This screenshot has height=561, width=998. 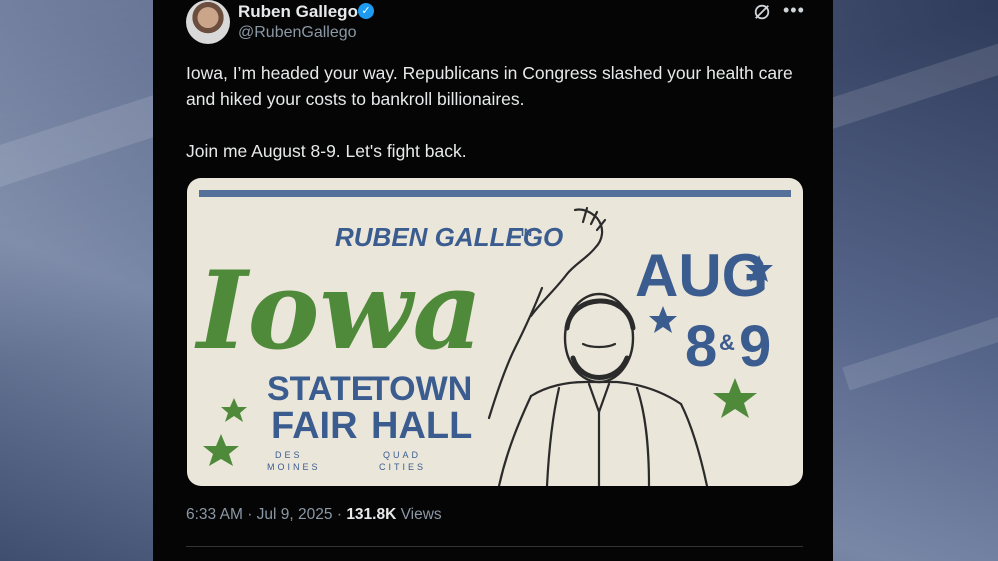 What do you see at coordinates (295, 514) in the screenshot?
I see `tweet-date: Jul 9, 2025` at bounding box center [295, 514].